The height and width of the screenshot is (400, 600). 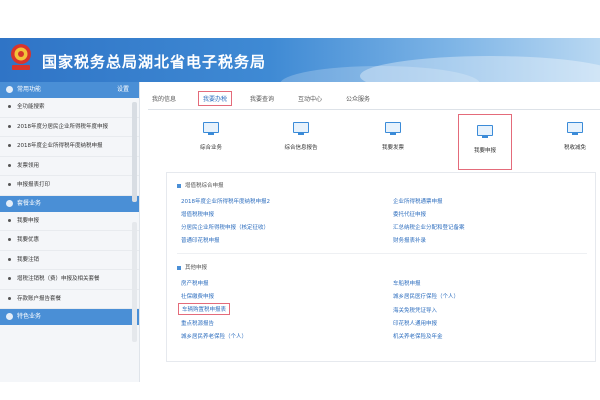 I want to click on sidebar-item: 2018年度企业所得税年度纳税申报, so click(x=69, y=147).